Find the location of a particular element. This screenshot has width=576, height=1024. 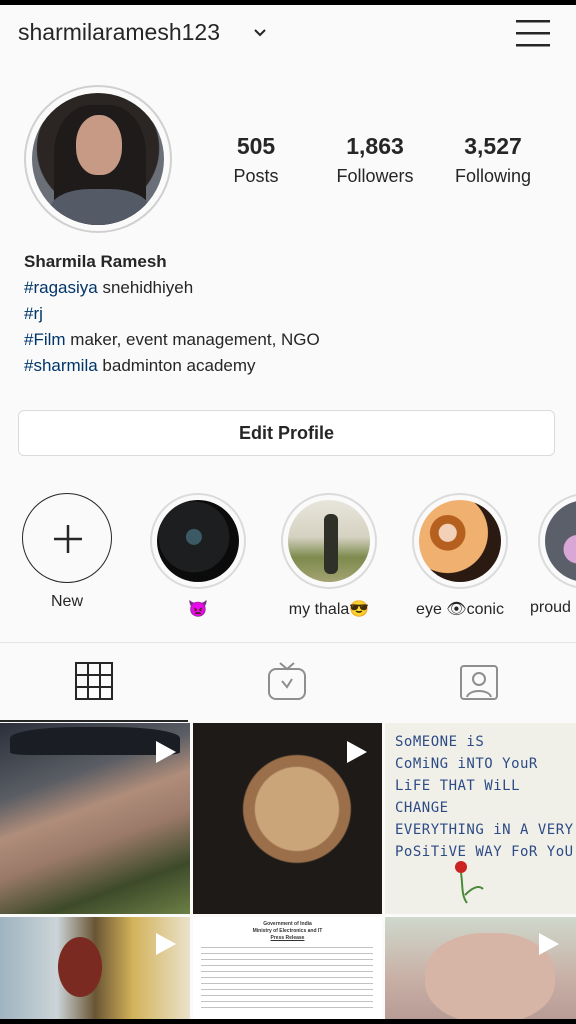

quote-line: EVERYTHING iN A VERY is located at coordinates (484, 830).